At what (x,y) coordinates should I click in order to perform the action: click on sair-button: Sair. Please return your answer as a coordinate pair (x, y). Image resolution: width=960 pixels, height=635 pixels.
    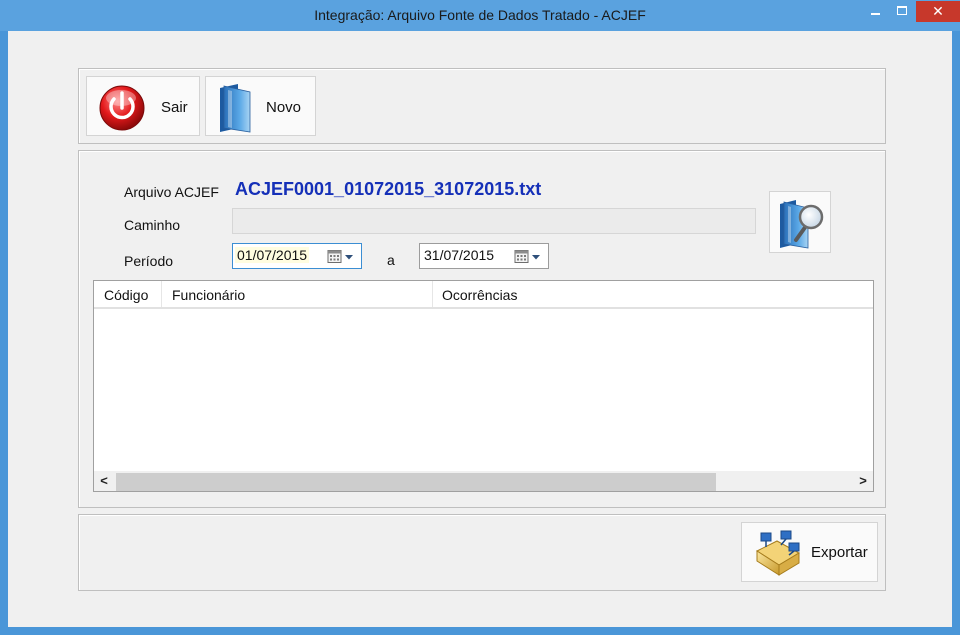
    Looking at the image, I should click on (143, 106).